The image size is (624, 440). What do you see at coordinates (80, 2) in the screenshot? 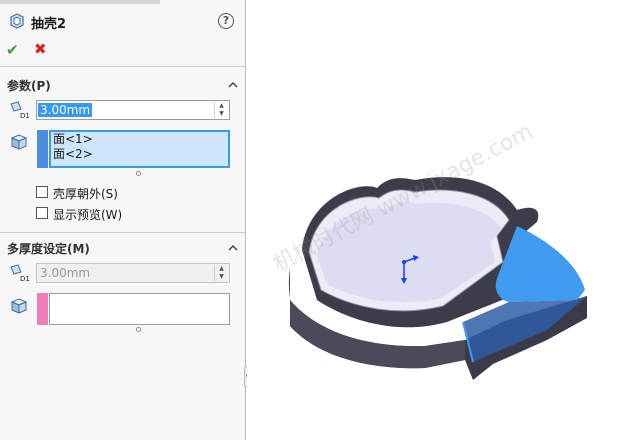
I see `panel-tab-strip` at bounding box center [80, 2].